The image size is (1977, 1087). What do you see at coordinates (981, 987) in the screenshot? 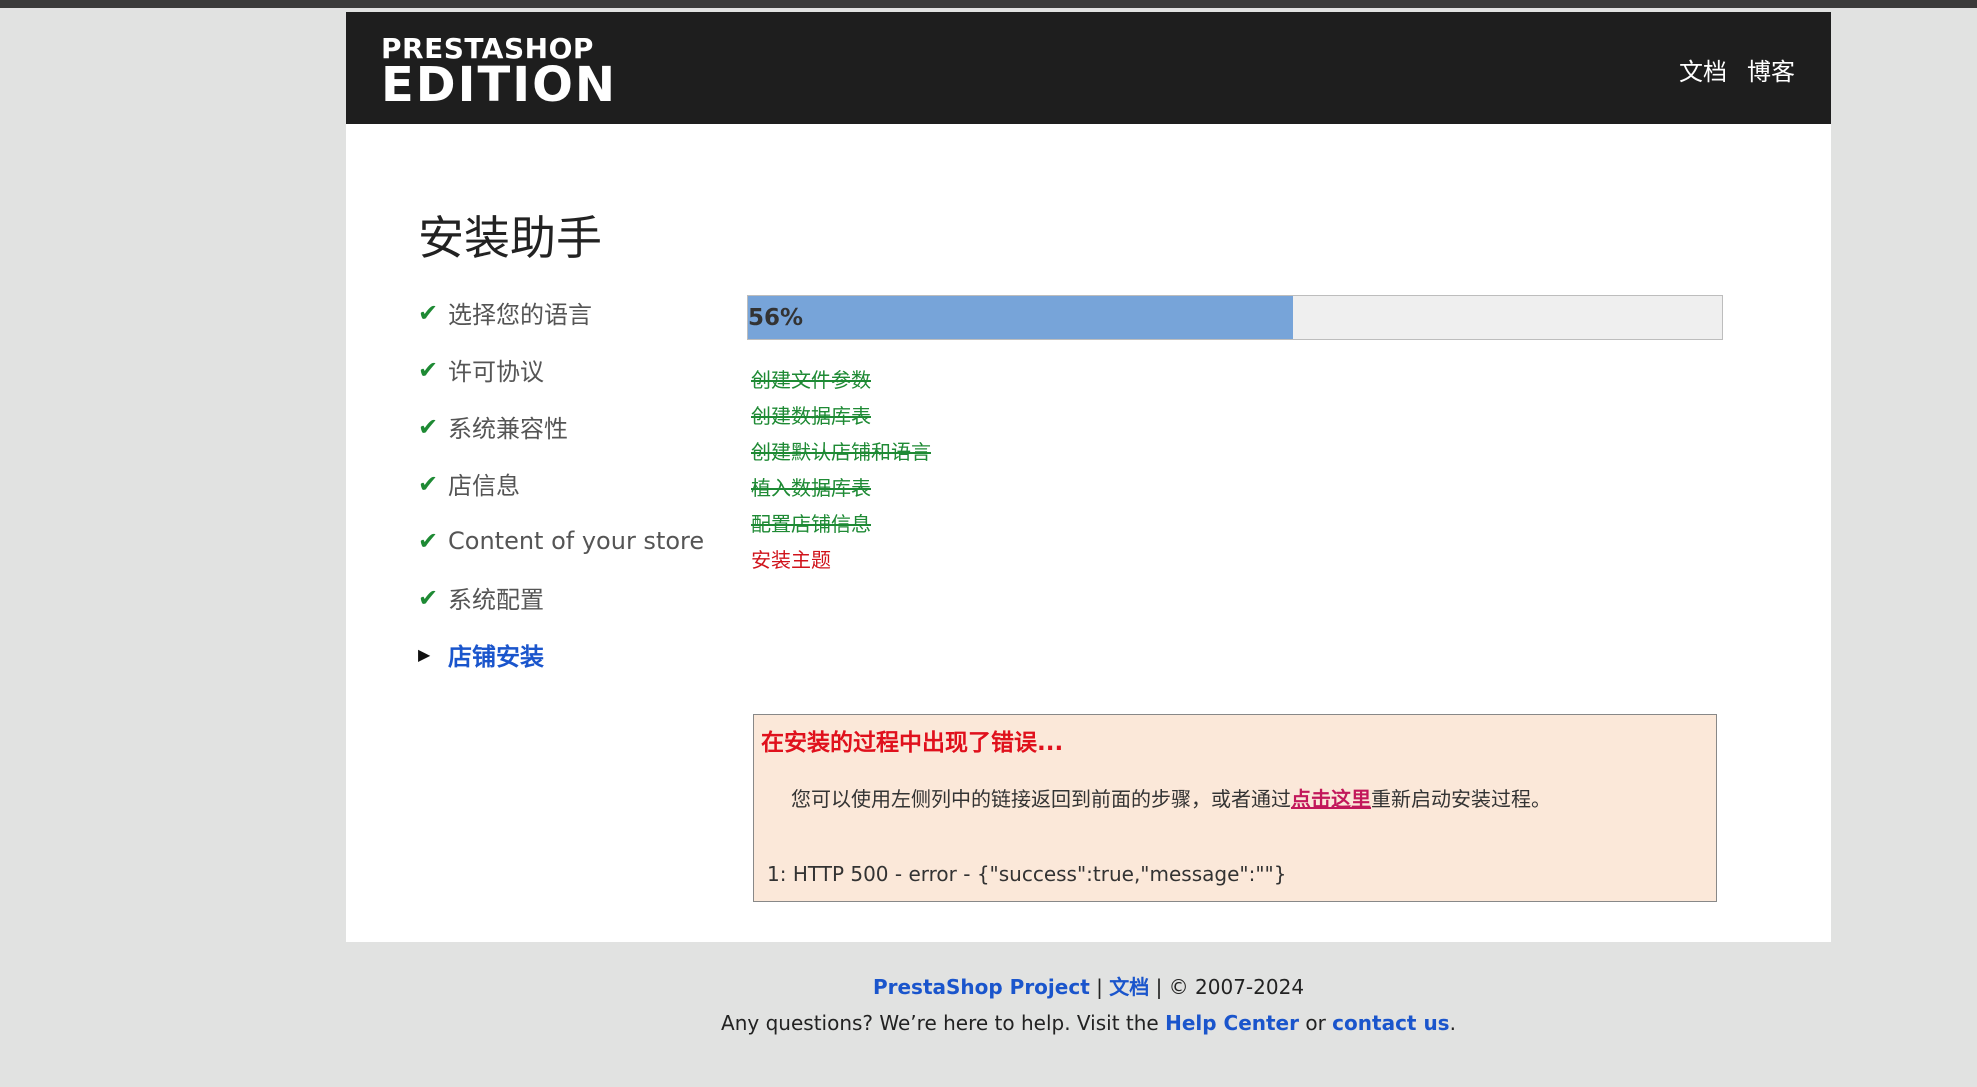
I see `prestashop-project-link: PrestaShop Project` at bounding box center [981, 987].